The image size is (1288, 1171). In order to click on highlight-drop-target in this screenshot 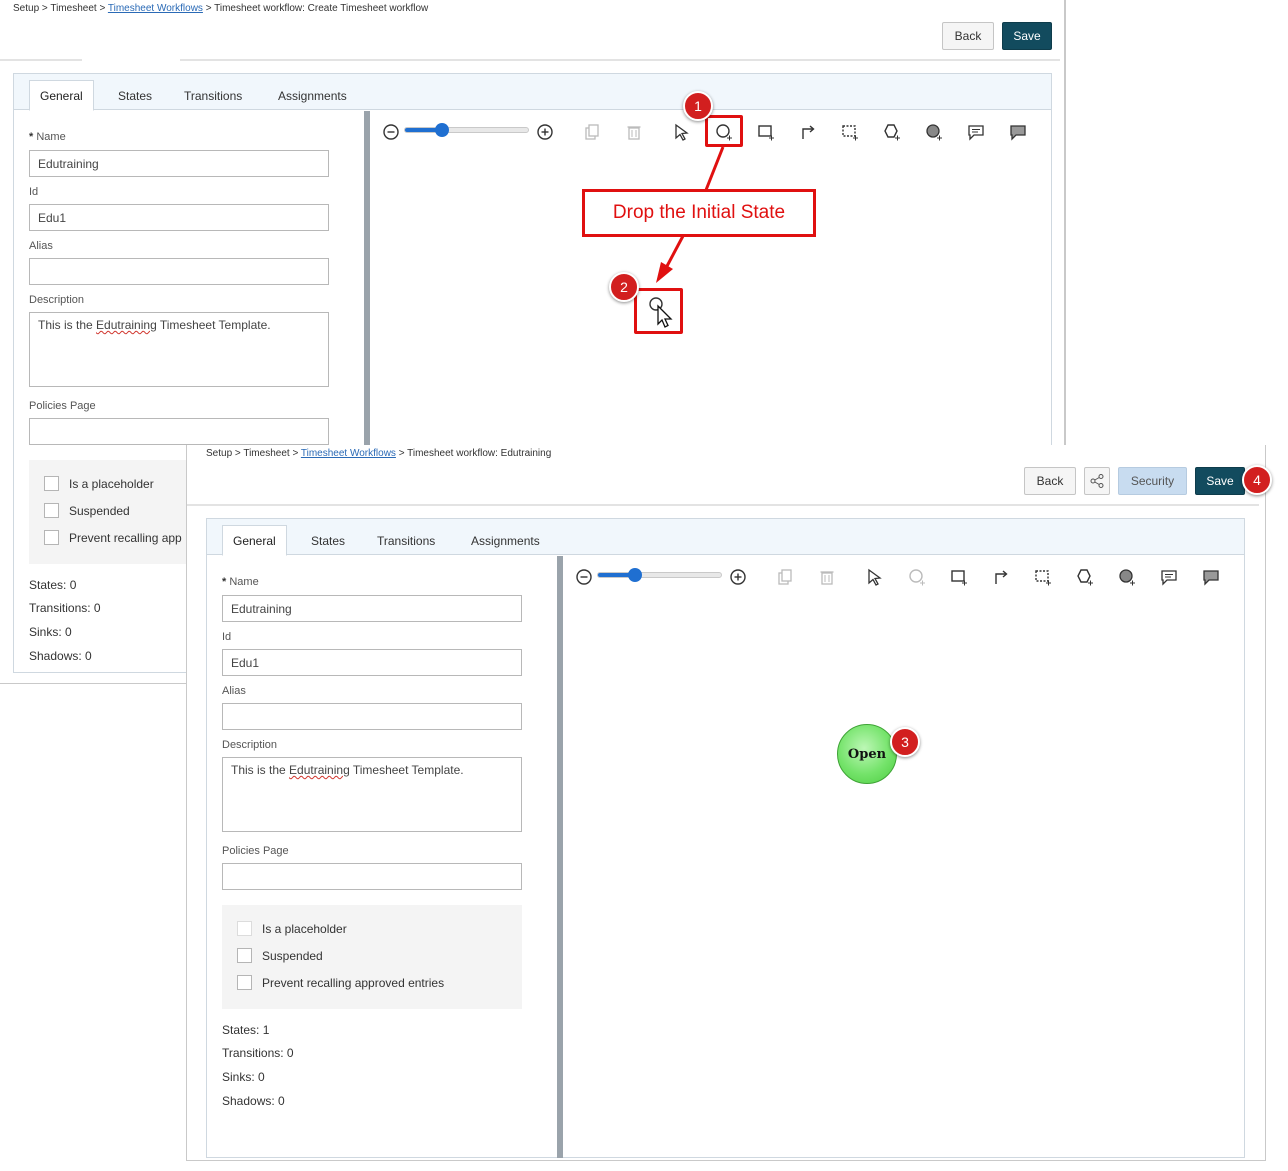, I will do `click(658, 311)`.